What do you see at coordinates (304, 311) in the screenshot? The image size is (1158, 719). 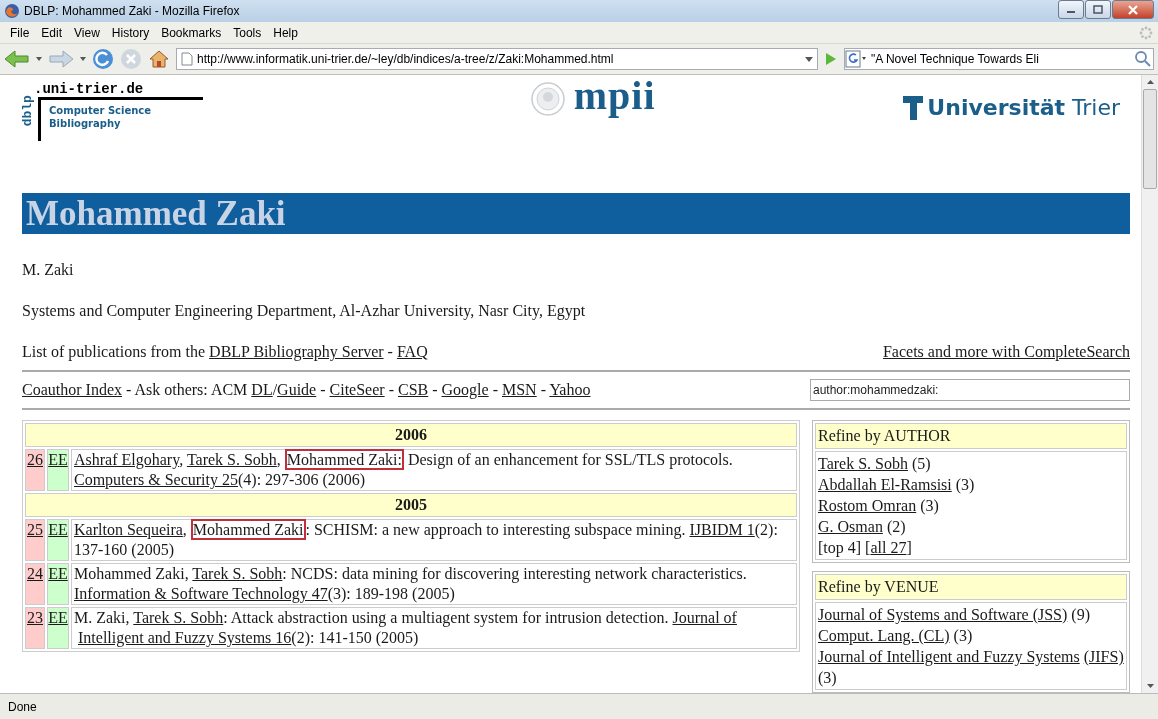 I see `affiliation-text: Systems and Computer Engineering Department, Al-Azhar University, Nasr City, Egypt` at bounding box center [304, 311].